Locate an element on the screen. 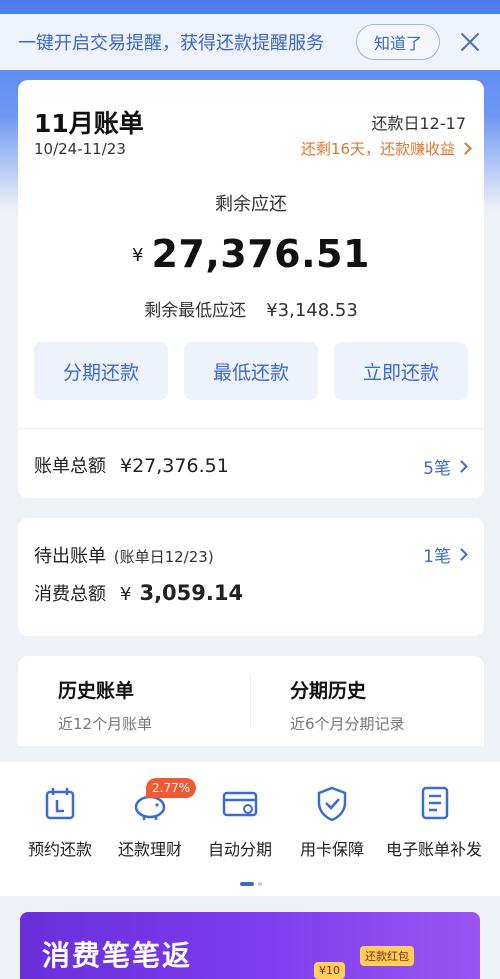 The width and height of the screenshot is (500, 979). due-remain-text: 还剩16天，还款赚收益 is located at coordinates (377, 149).